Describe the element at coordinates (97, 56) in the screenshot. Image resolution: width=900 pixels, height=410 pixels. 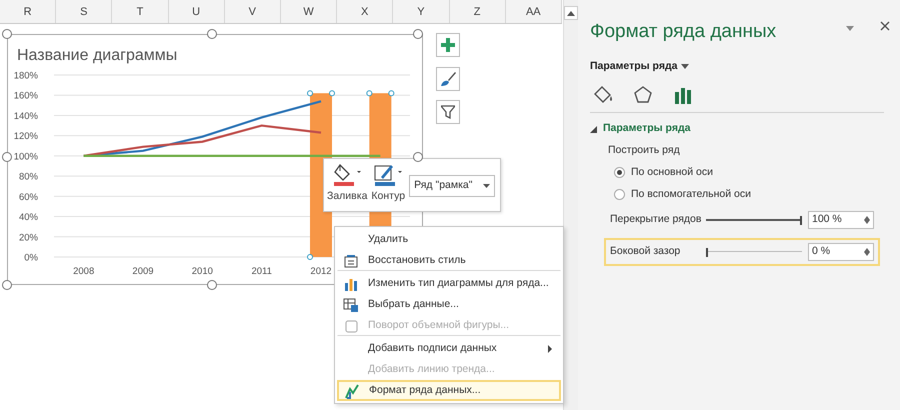
I see `chart-title: Название диаграммы` at that location.